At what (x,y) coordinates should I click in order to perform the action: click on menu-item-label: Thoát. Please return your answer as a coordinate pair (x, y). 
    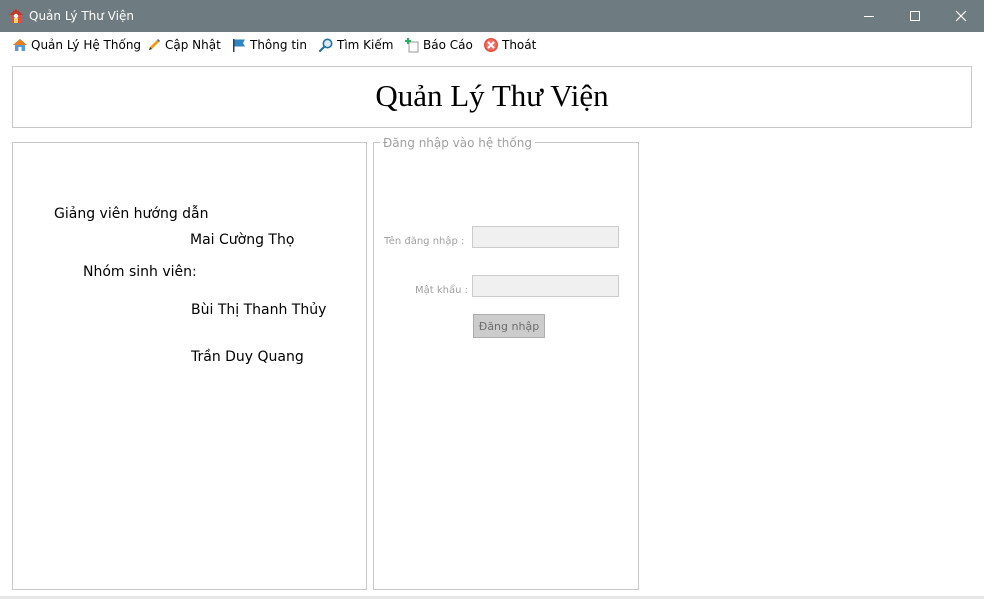
    Looking at the image, I should click on (519, 44).